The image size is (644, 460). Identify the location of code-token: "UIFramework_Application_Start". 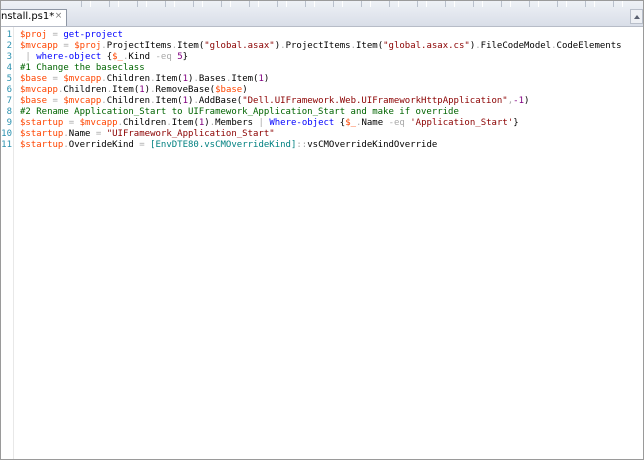
(190, 134).